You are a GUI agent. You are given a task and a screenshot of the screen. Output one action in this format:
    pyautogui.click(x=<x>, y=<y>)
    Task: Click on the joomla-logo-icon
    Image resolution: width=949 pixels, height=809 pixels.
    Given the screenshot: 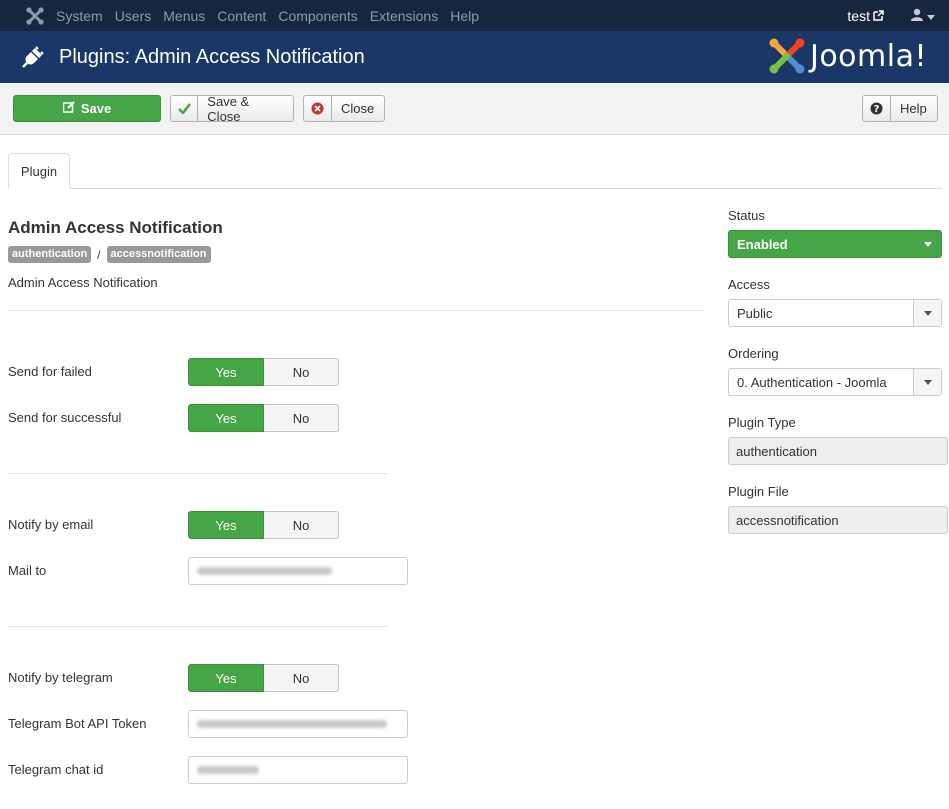 What is the action you would take?
    pyautogui.click(x=787, y=56)
    